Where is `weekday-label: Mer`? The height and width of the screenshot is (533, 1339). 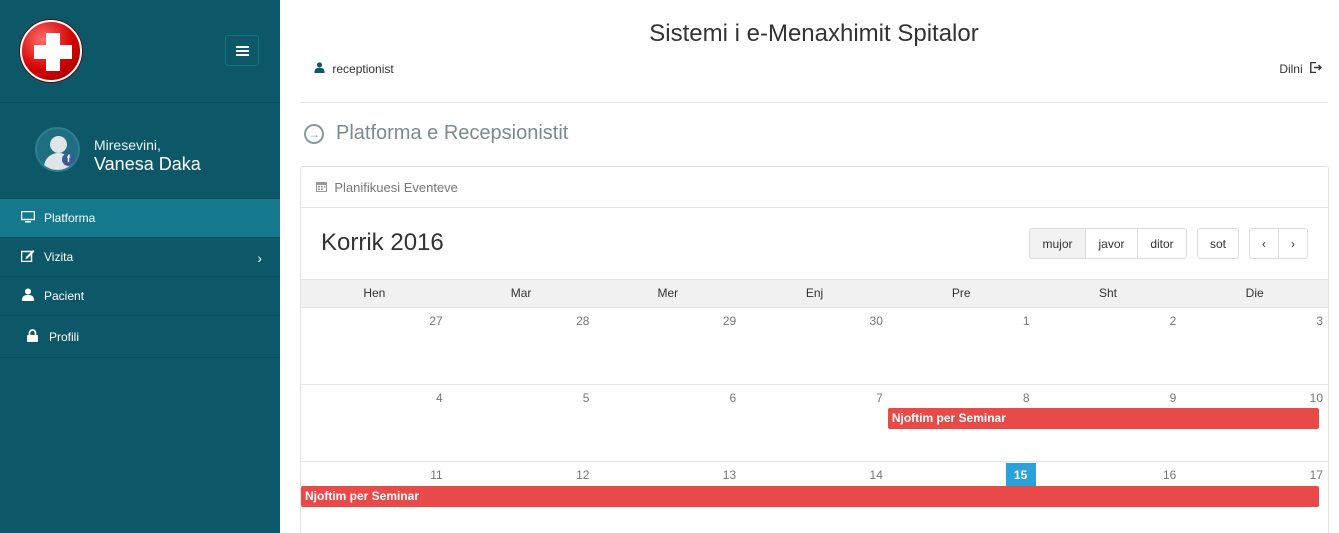
weekday-label: Mer is located at coordinates (668, 293).